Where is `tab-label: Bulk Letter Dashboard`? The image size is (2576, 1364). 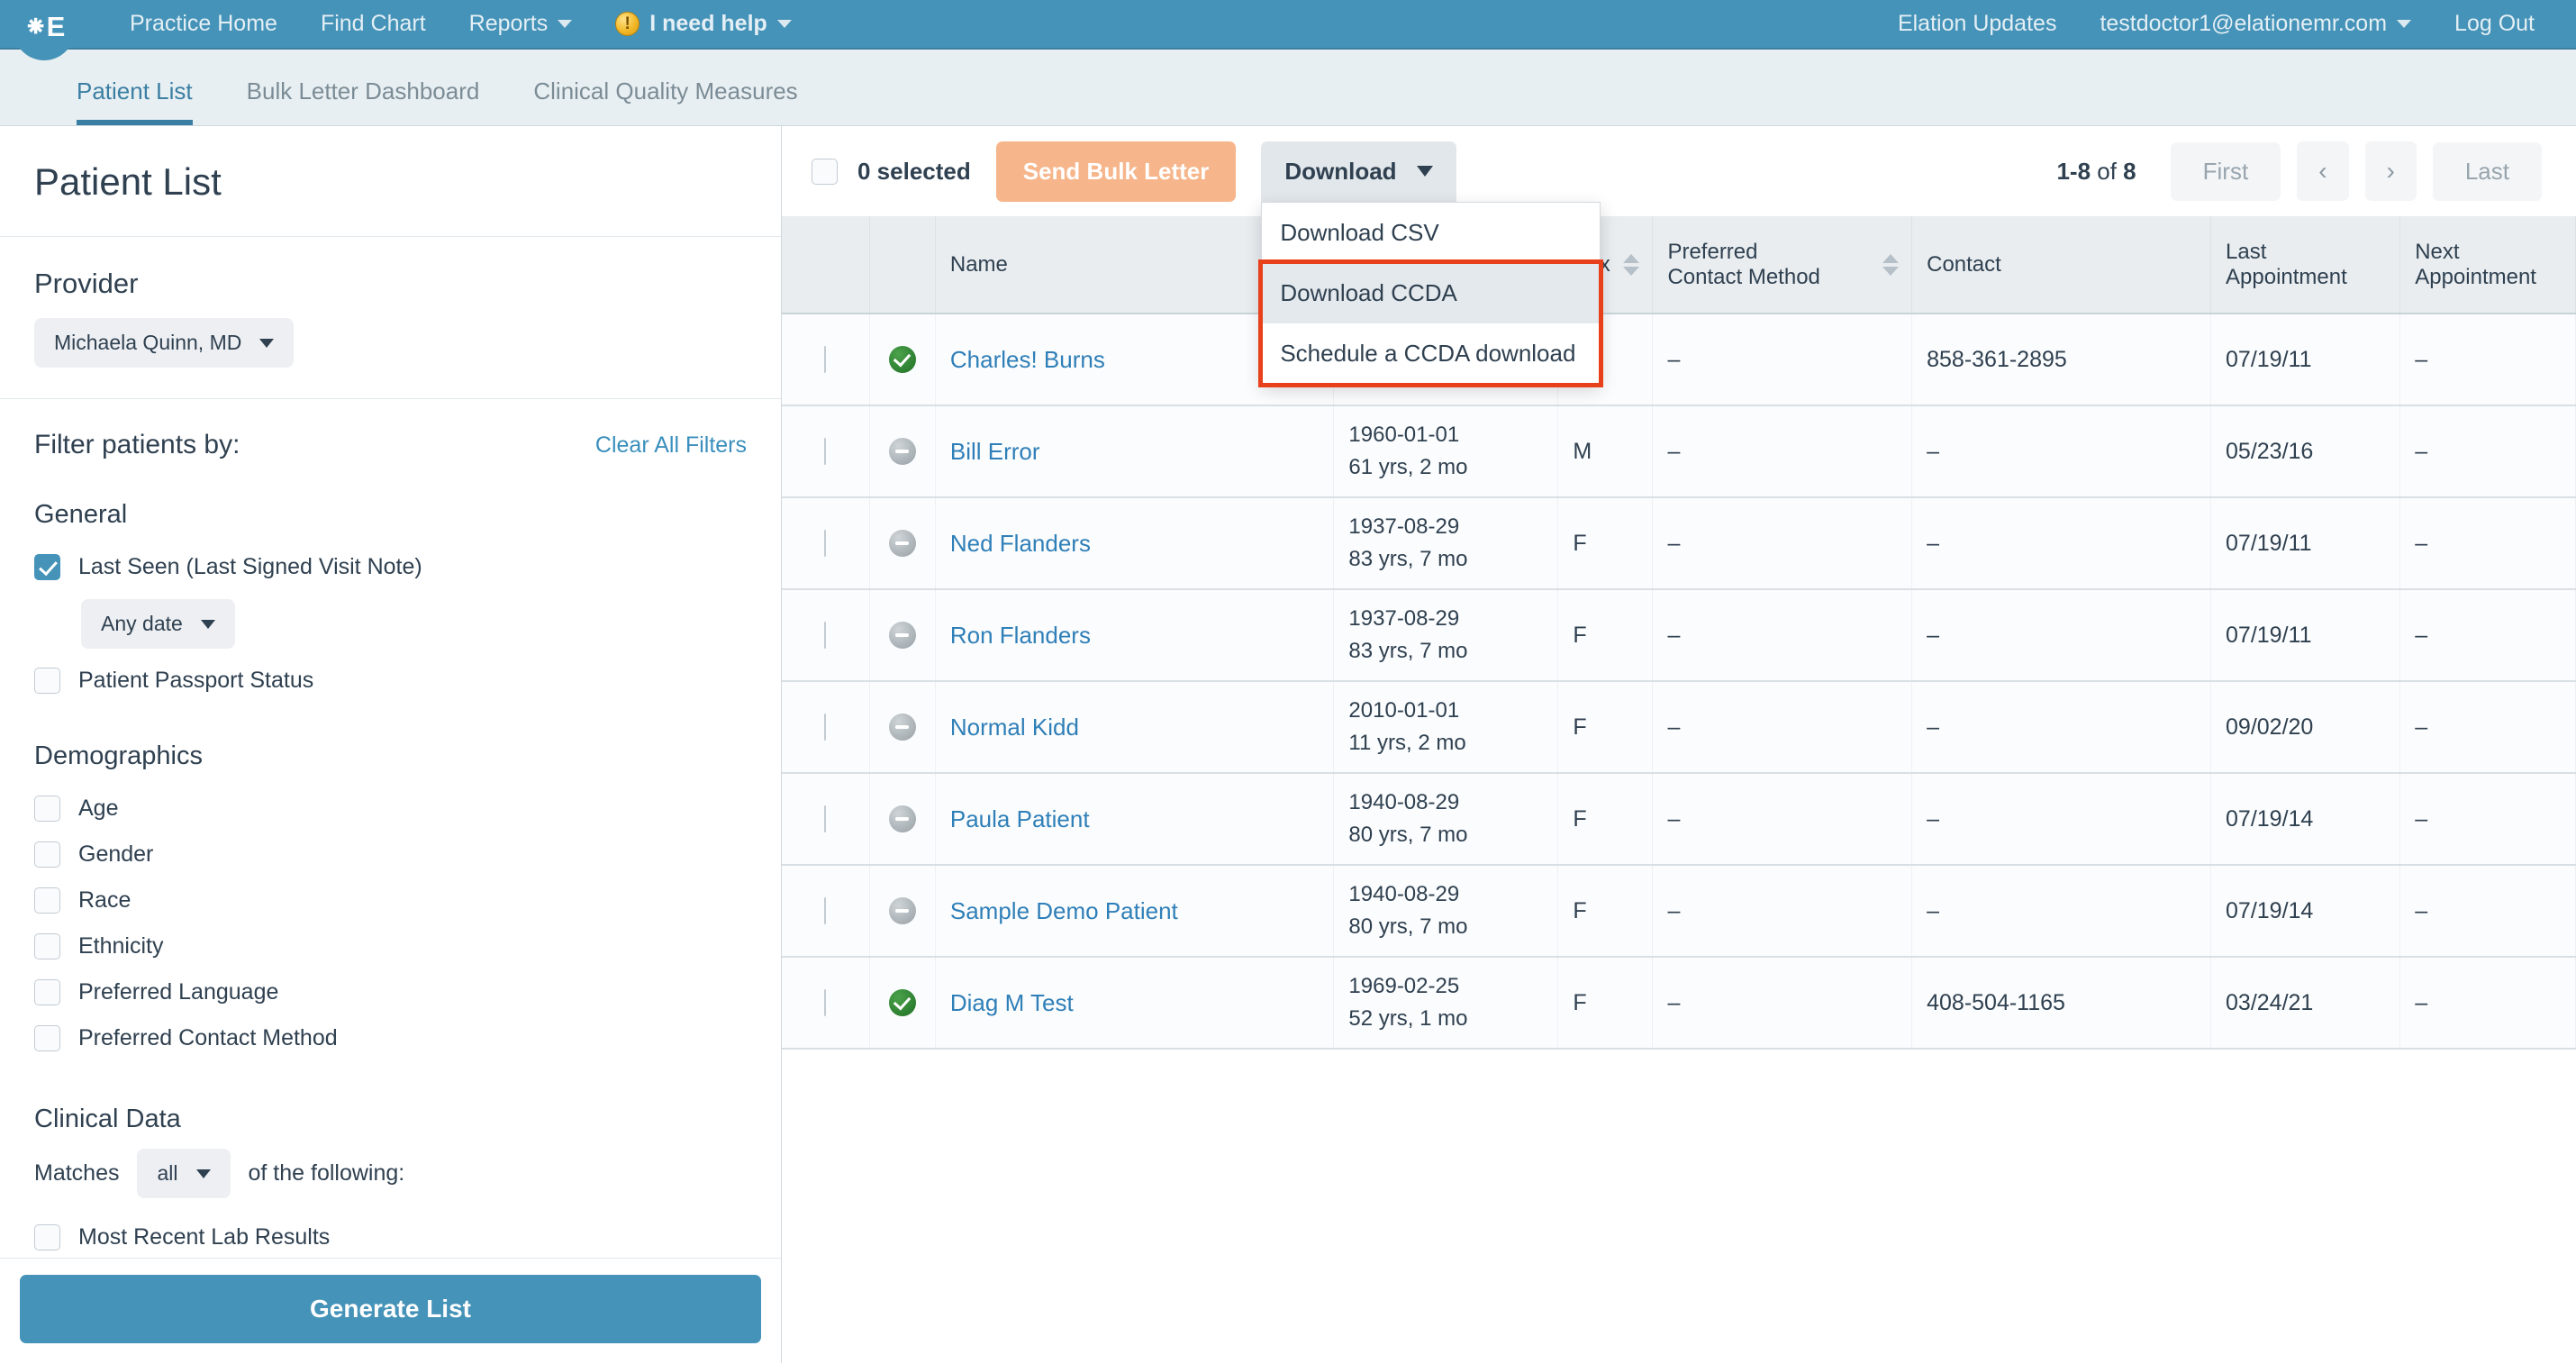
tab-label: Bulk Letter Dashboard is located at coordinates (363, 91).